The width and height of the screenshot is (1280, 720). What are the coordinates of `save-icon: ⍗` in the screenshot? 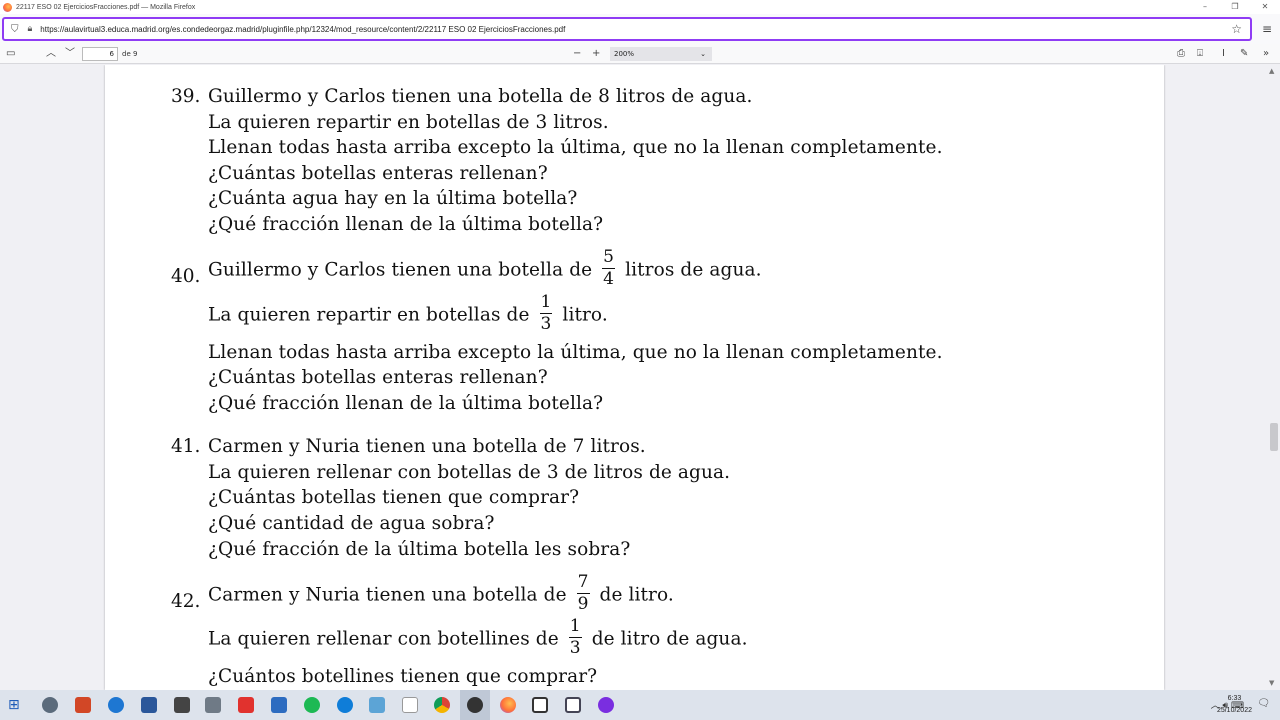 It's located at (1200, 54).